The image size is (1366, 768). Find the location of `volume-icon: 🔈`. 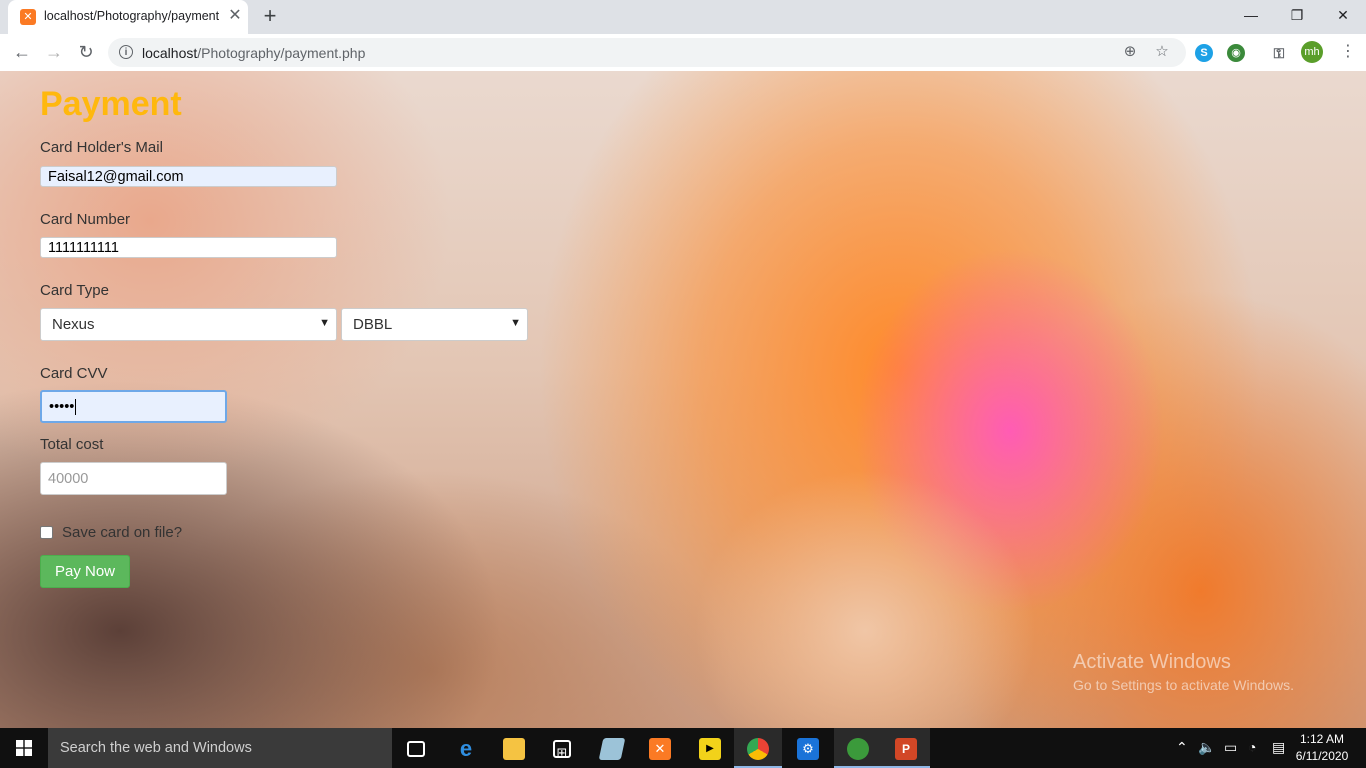

volume-icon: 🔈 is located at coordinates (1206, 747).